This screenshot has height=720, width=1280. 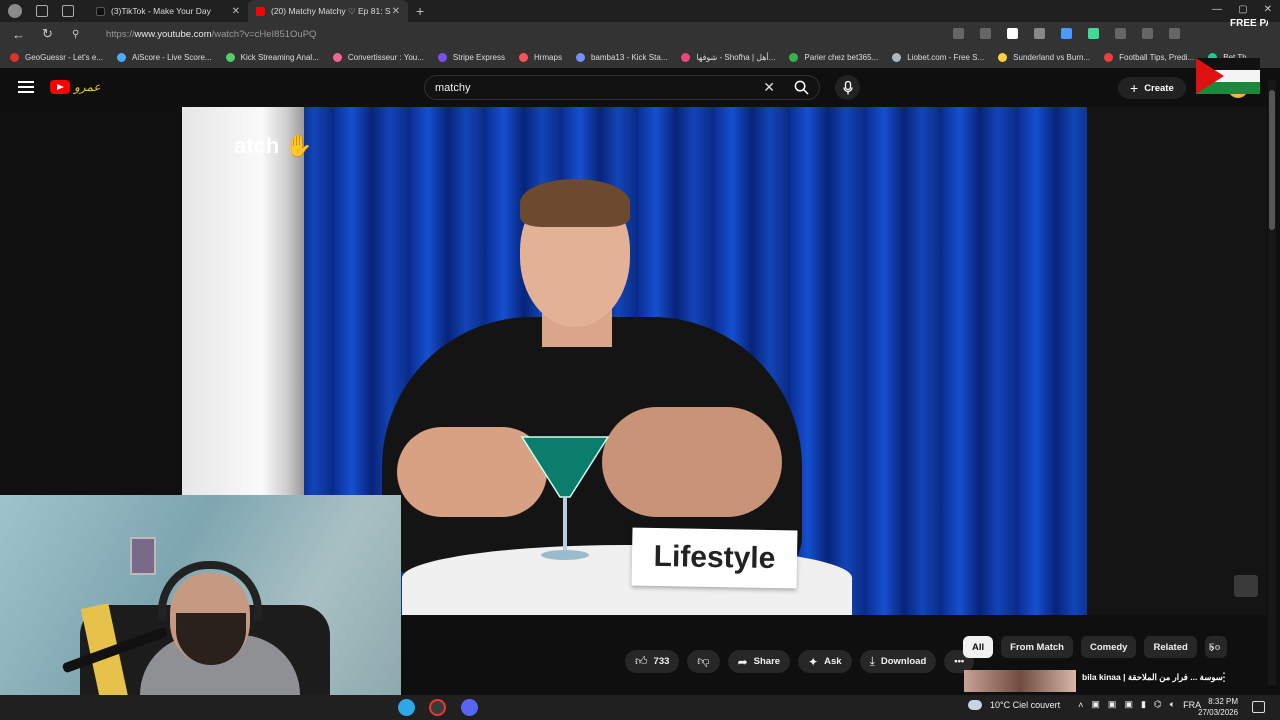 What do you see at coordinates (769, 87) in the screenshot?
I see `clear-search-icon: ✕` at bounding box center [769, 87].